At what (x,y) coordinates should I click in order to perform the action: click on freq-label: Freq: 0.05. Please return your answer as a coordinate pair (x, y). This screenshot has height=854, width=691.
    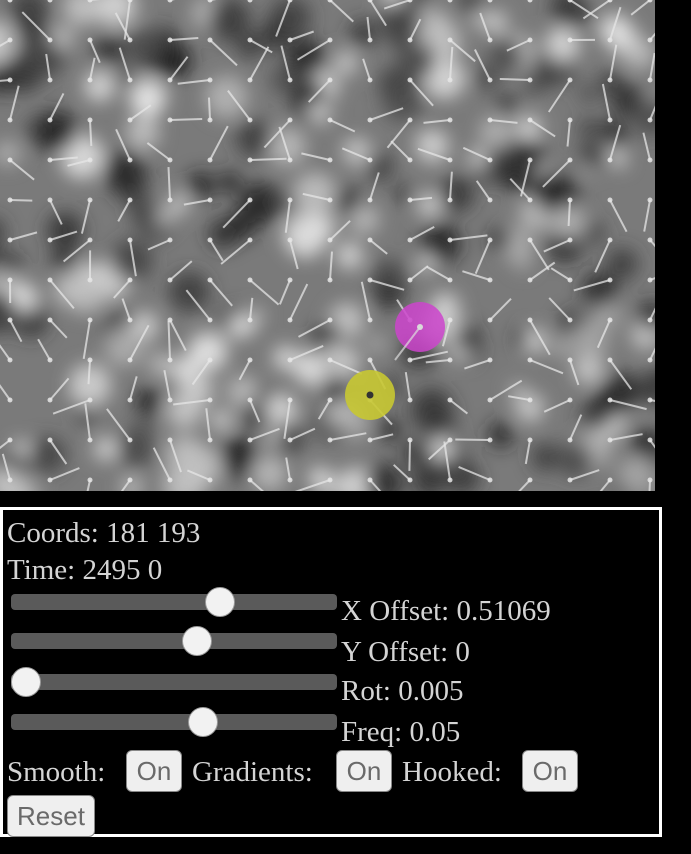
    Looking at the image, I should click on (401, 732).